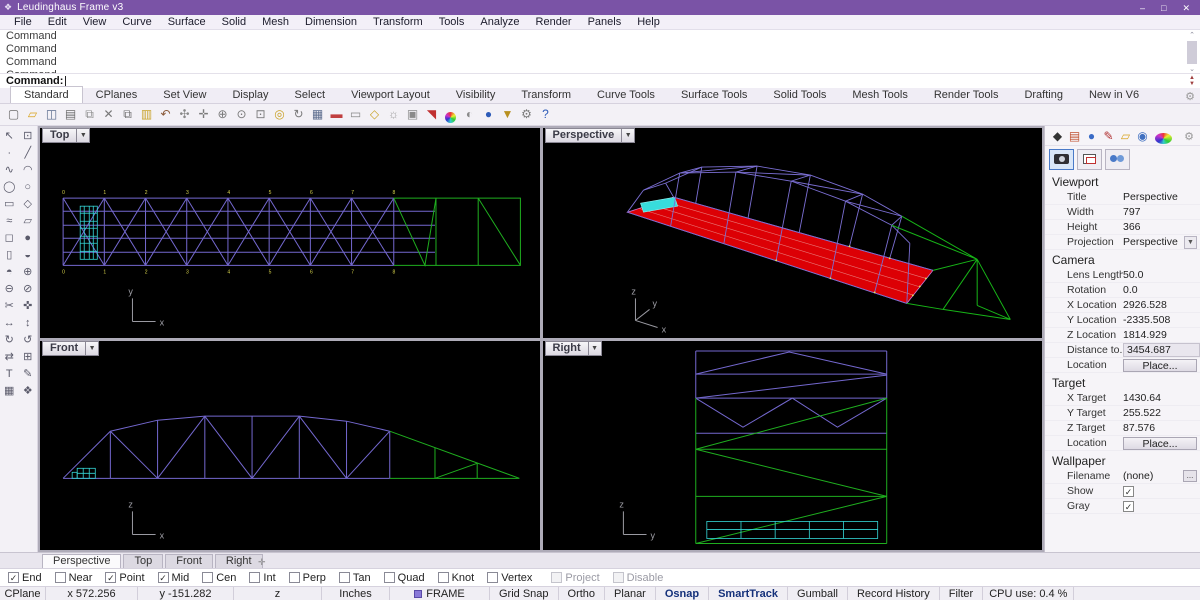 The image size is (1200, 600). I want to click on toolbar-tab: Curve Tools, so click(626, 95).